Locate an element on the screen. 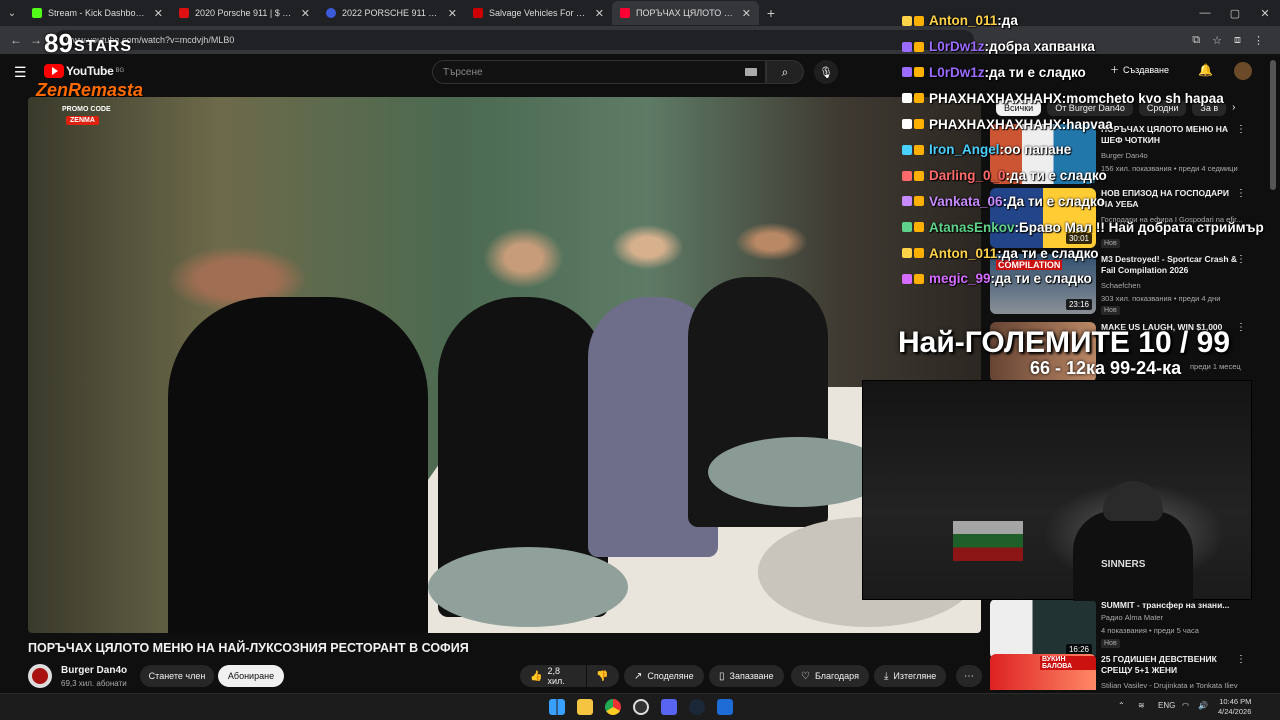 The image size is (1280, 720). logo-stars: STARS is located at coordinates (103, 46).